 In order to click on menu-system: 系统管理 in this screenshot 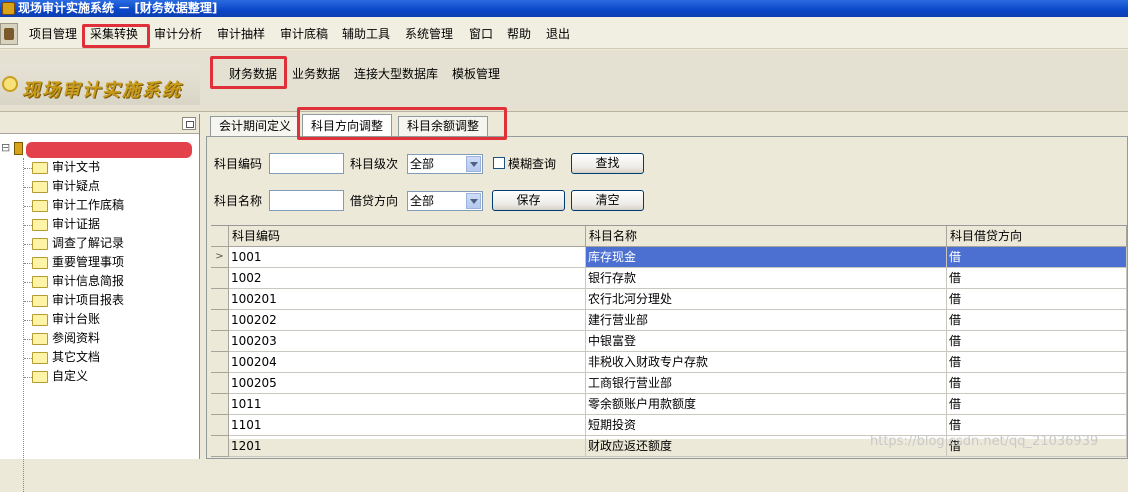, I will do `click(429, 34)`.